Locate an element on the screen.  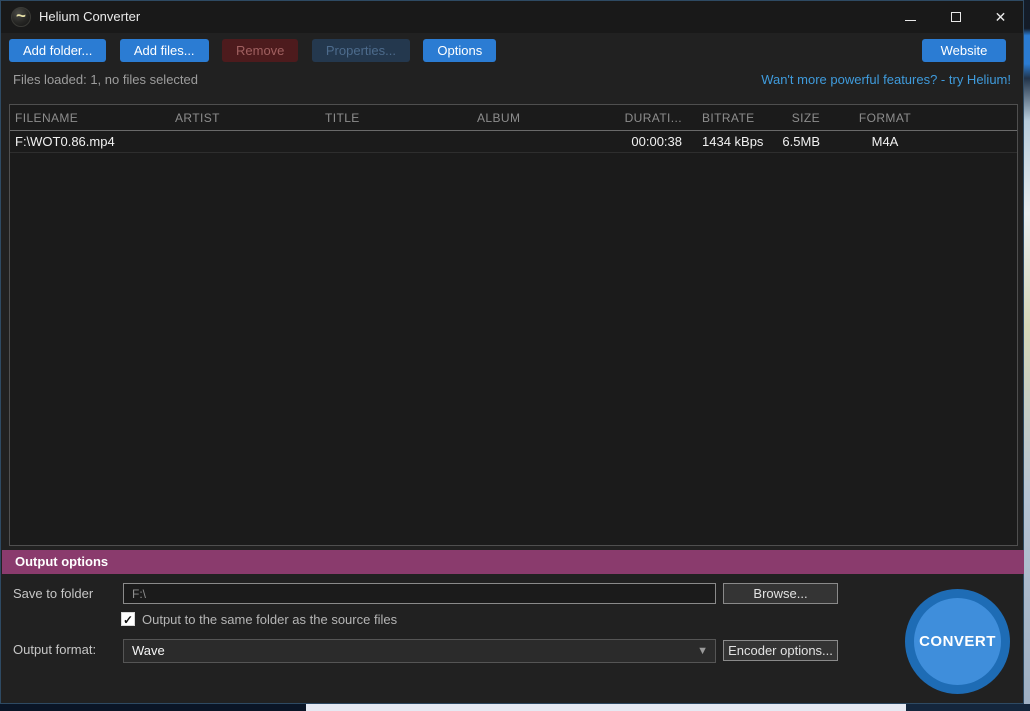
col-header-artist: ARTIST is located at coordinates (245, 118).